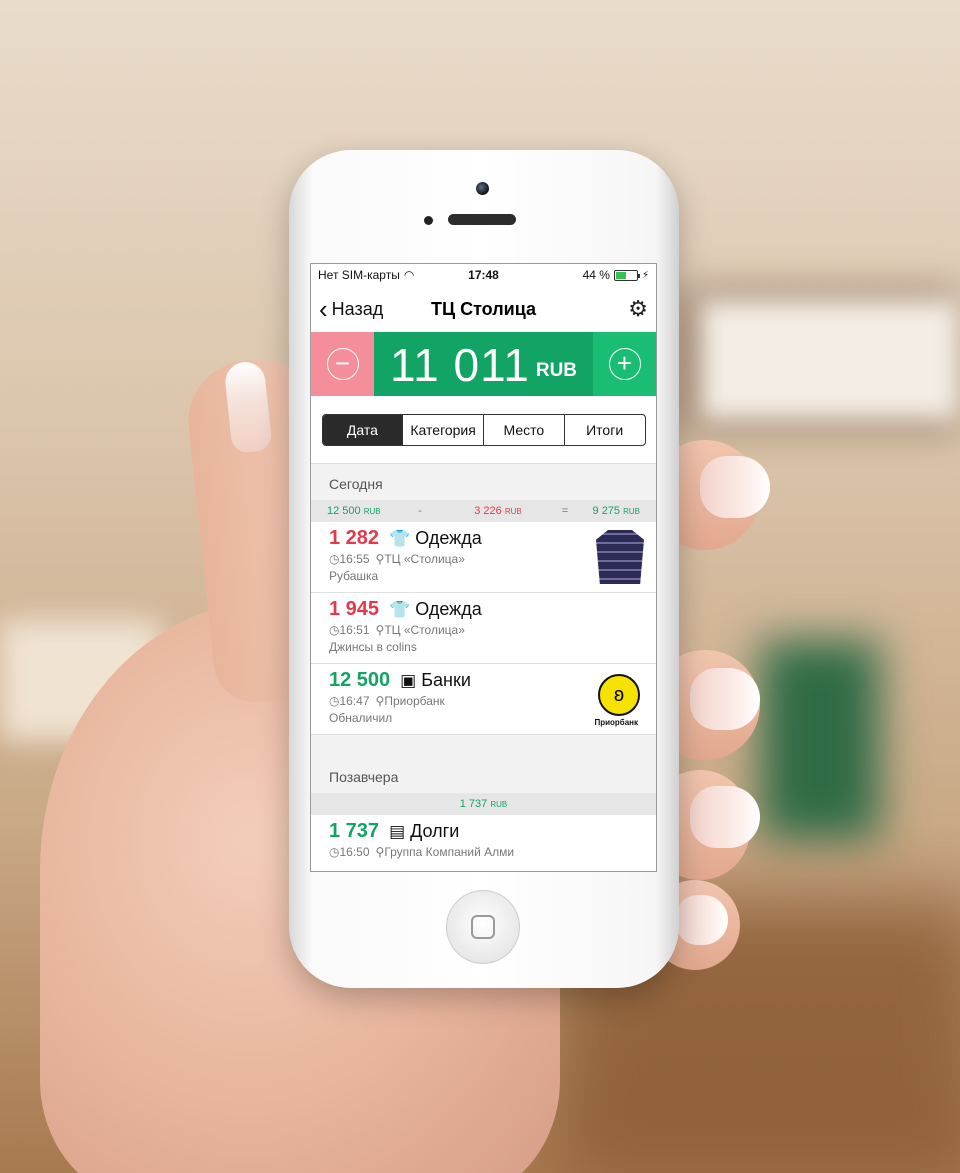  What do you see at coordinates (483, 482) in the screenshot?
I see `group-header: Сегодня` at bounding box center [483, 482].